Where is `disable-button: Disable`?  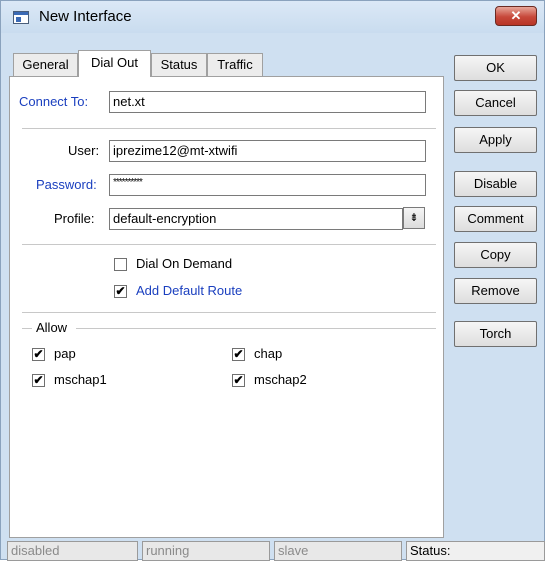 disable-button: Disable is located at coordinates (495, 184).